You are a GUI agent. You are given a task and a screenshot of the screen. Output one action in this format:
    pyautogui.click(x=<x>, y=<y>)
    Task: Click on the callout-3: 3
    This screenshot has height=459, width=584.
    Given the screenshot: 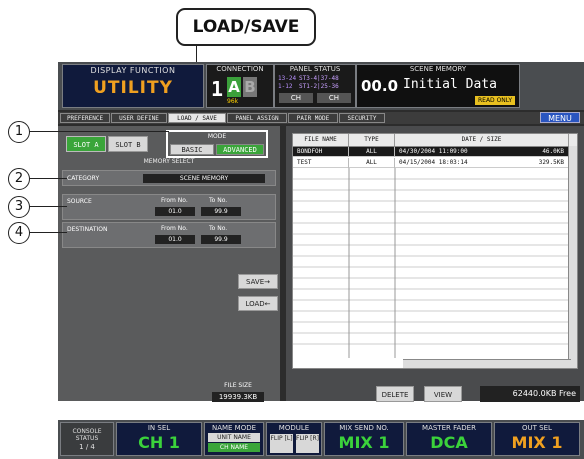 What is the action you would take?
    pyautogui.click(x=19, y=207)
    